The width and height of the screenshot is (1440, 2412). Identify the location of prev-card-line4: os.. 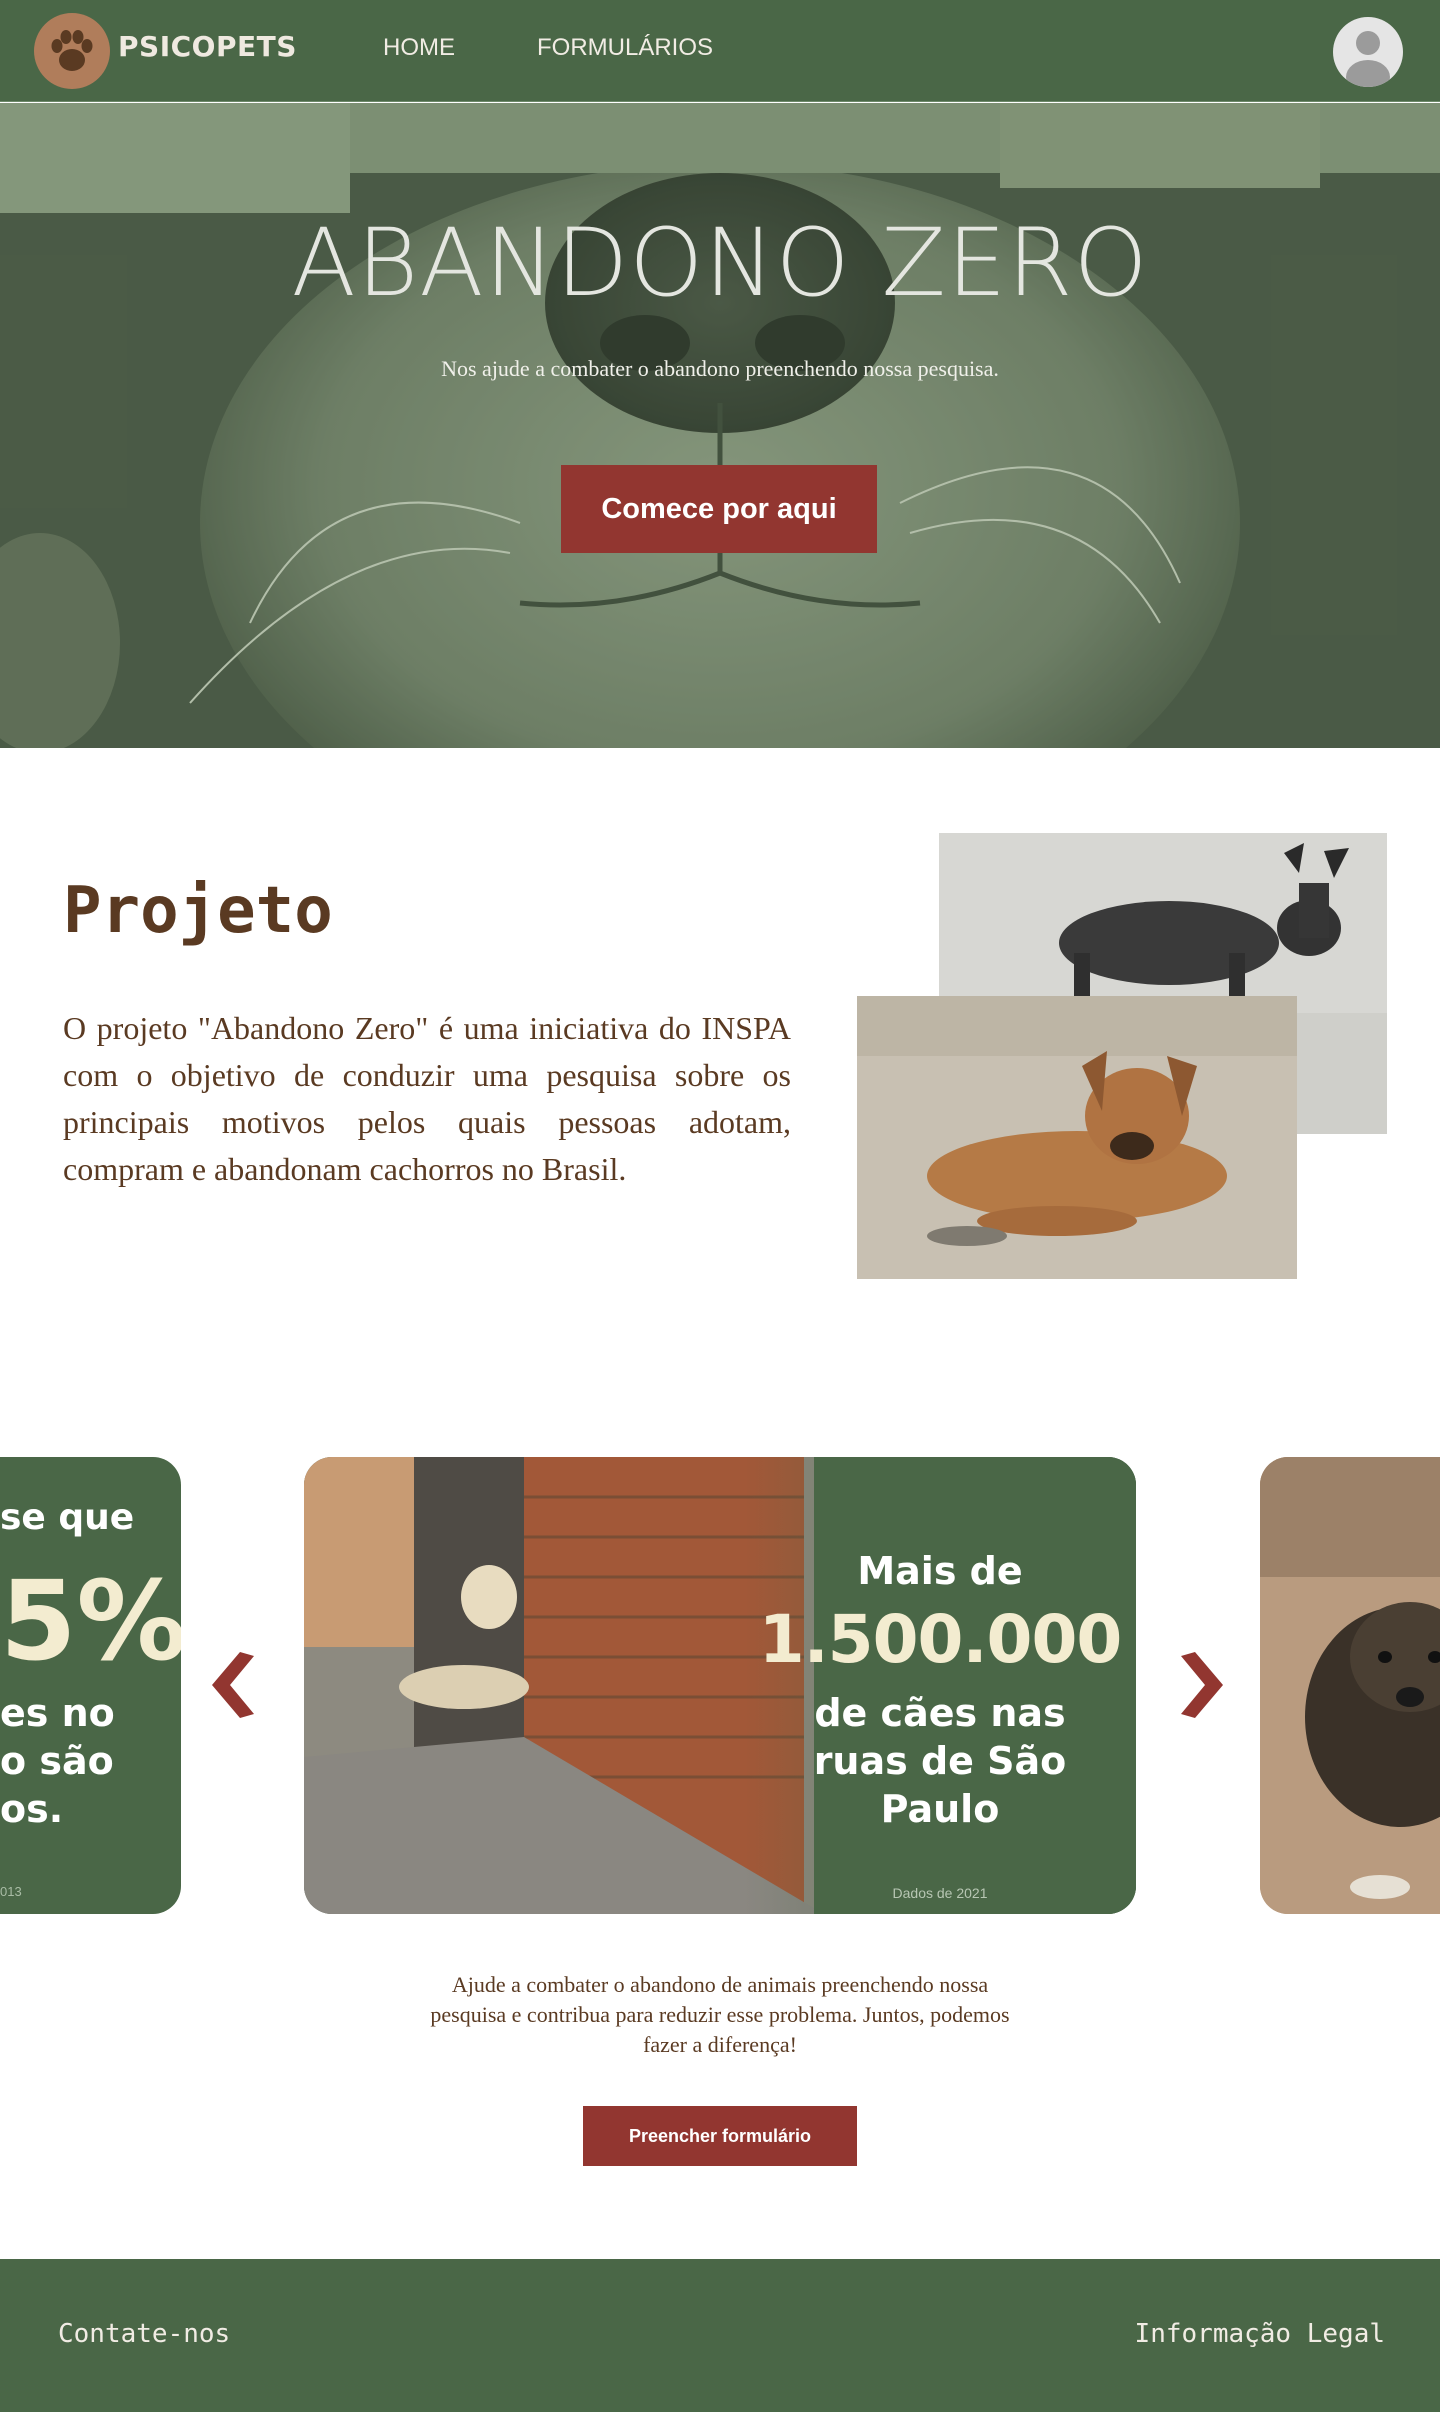
(32, 1809).